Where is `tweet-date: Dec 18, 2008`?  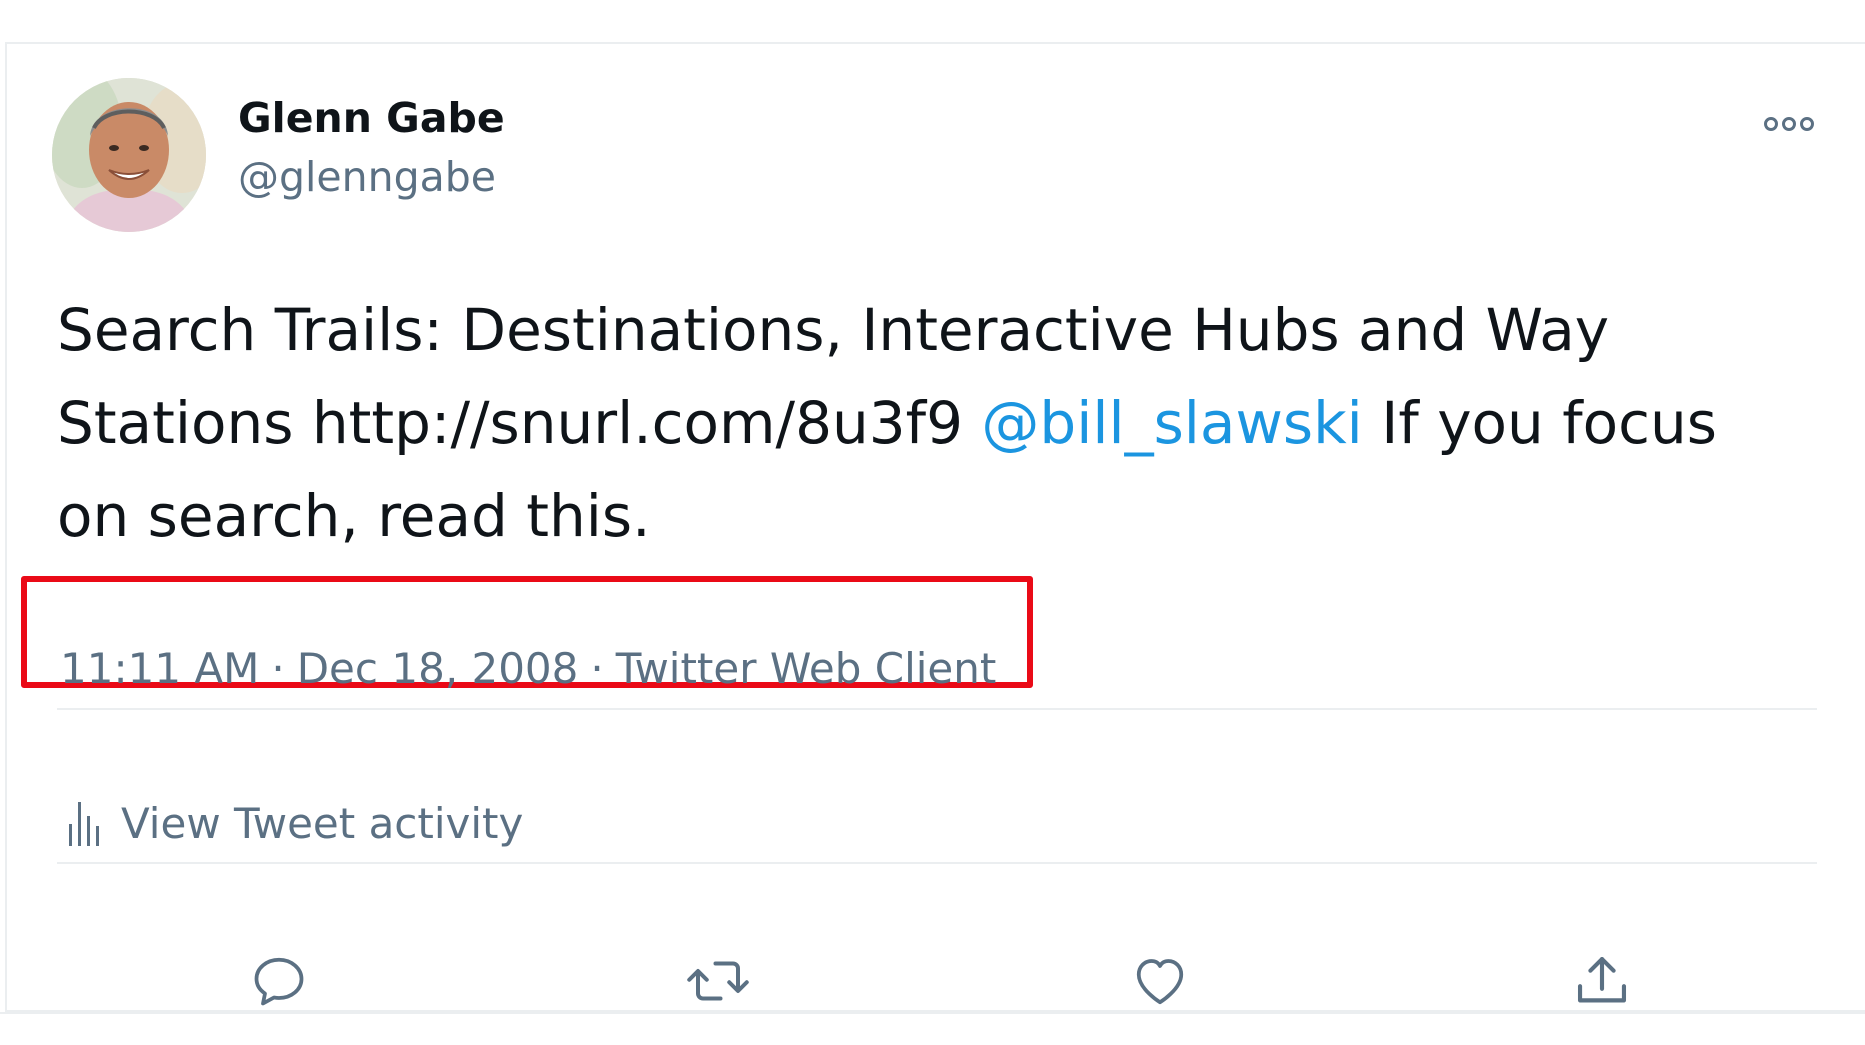 tweet-date: Dec 18, 2008 is located at coordinates (438, 668).